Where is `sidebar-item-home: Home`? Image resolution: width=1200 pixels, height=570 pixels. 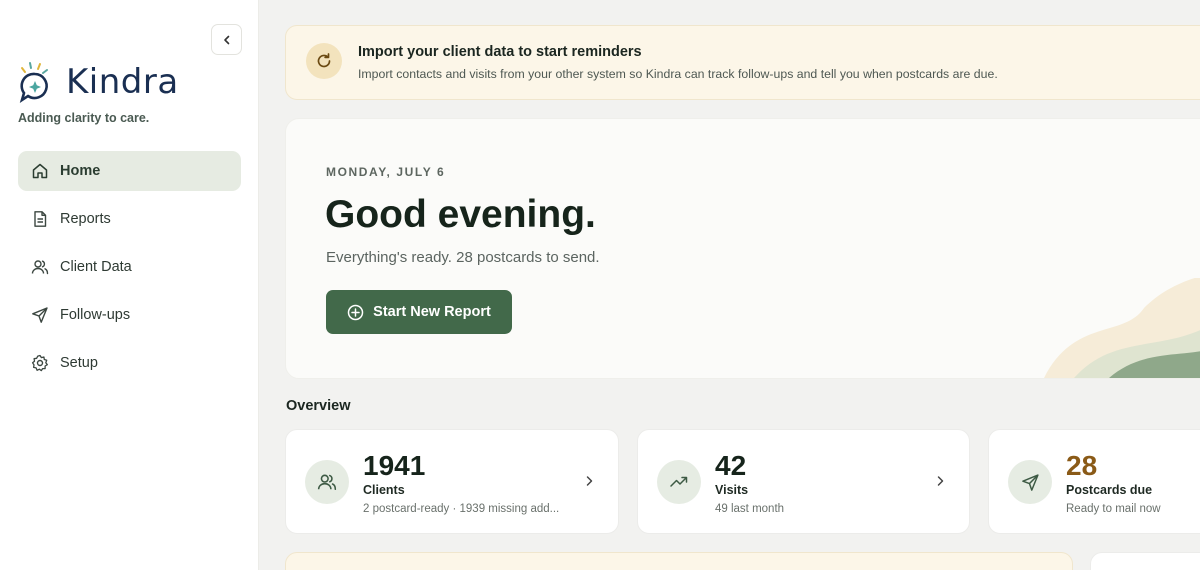 sidebar-item-home: Home is located at coordinates (129, 171).